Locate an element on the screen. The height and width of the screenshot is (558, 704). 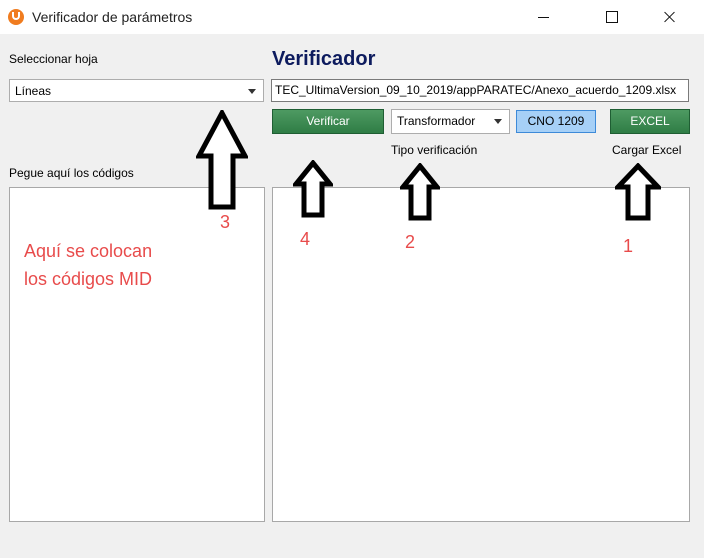
sheet-select: Líneas is located at coordinates (136, 90).